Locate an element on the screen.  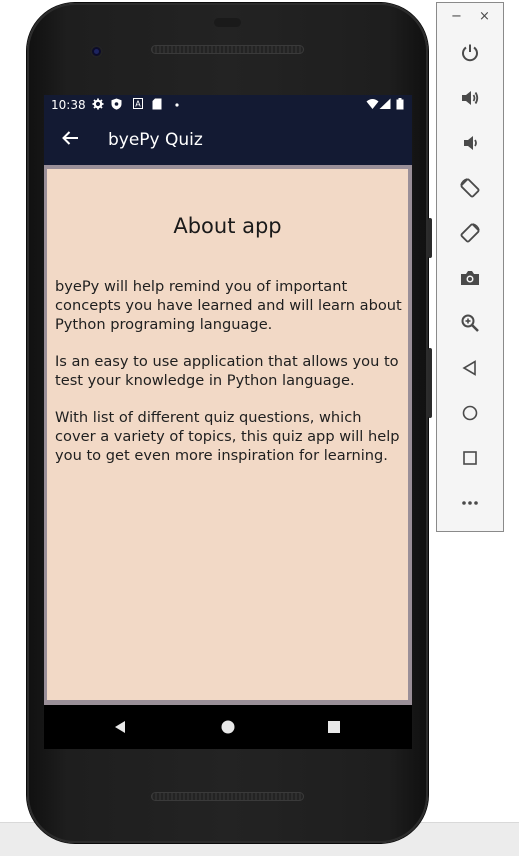
overview-icon is located at coordinates (470, 458).